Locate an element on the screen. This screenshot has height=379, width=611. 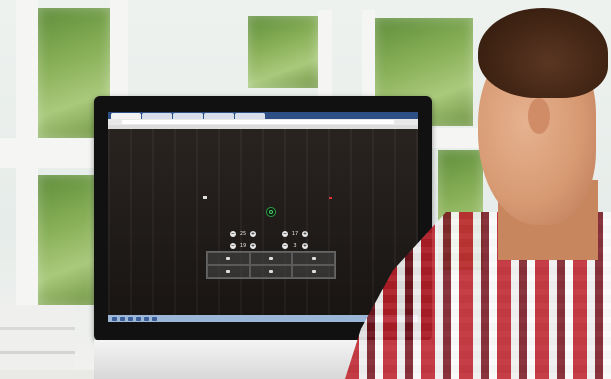
stepper-2: − 19 + is located at coordinates (243, 246).